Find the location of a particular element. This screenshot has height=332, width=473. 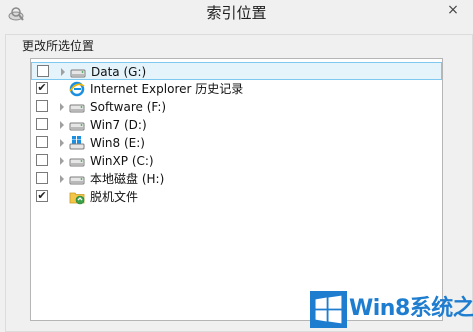

tree-item-label: 脱机文件 is located at coordinates (114, 197).